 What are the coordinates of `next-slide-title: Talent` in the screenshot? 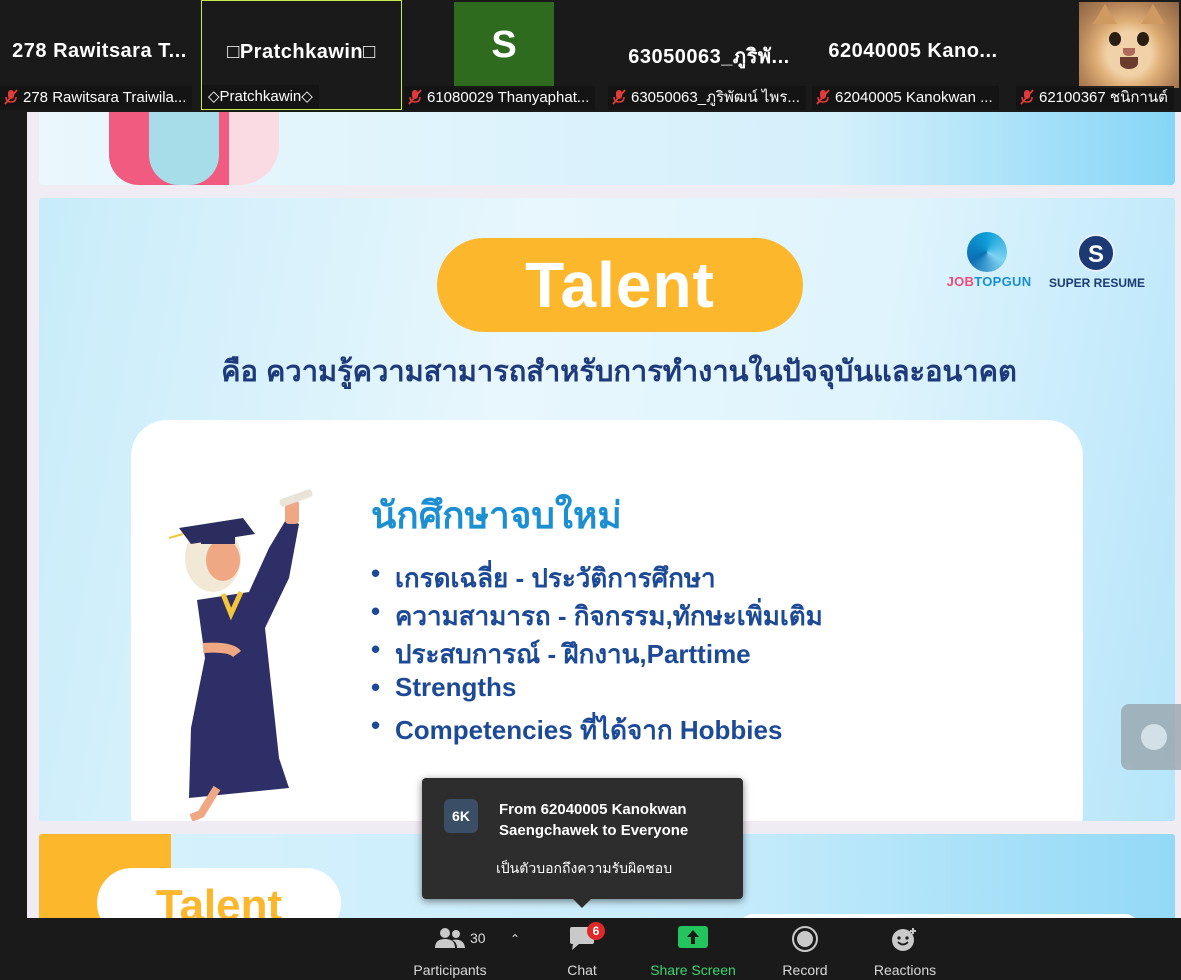 It's located at (219, 893).